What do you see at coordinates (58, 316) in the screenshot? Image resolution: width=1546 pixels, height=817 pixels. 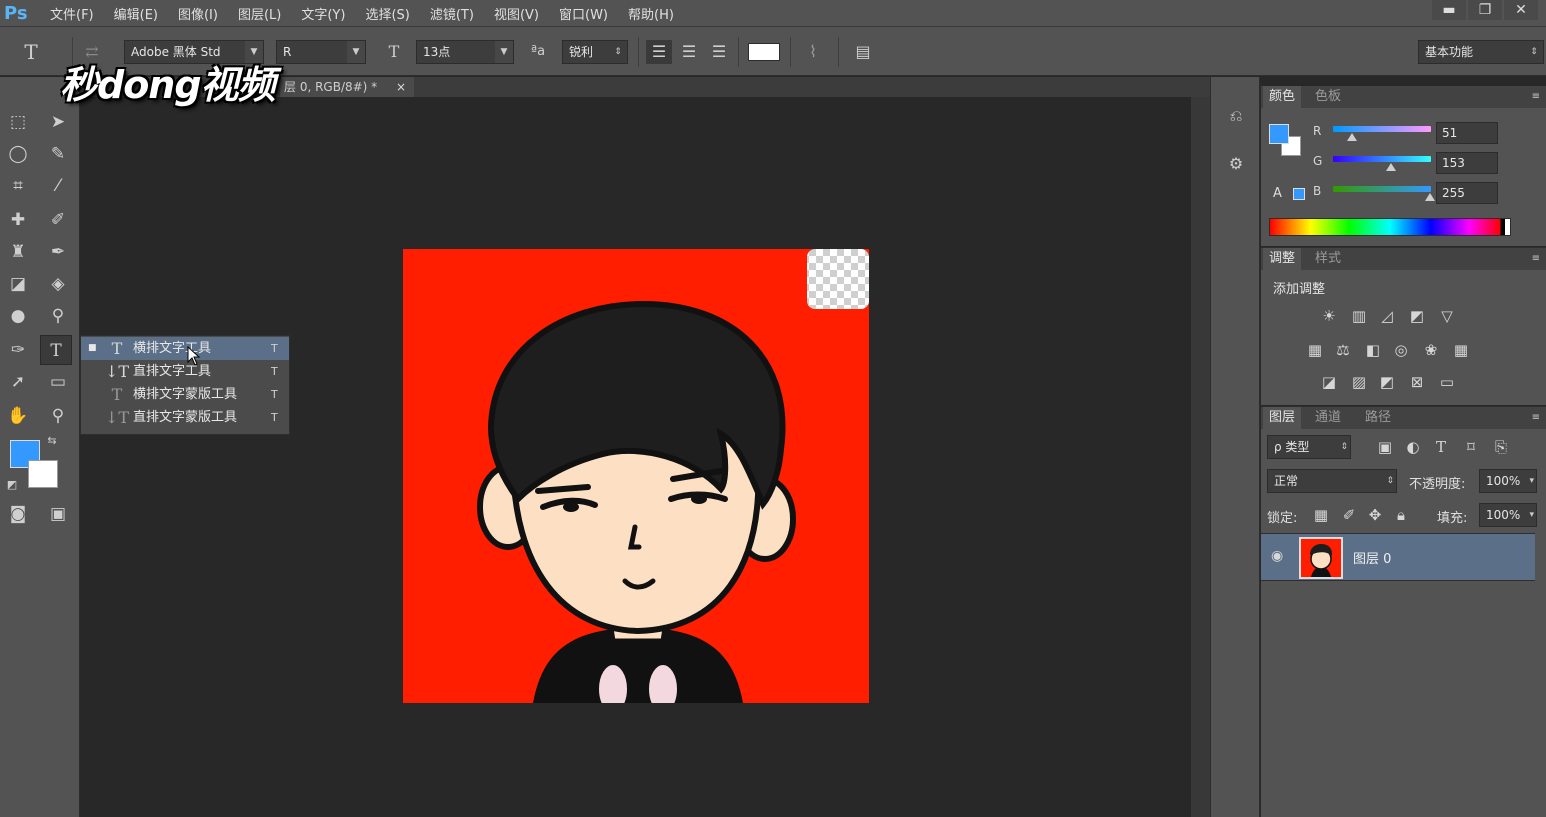 I see `dodge-tool-icon: ⚲` at bounding box center [58, 316].